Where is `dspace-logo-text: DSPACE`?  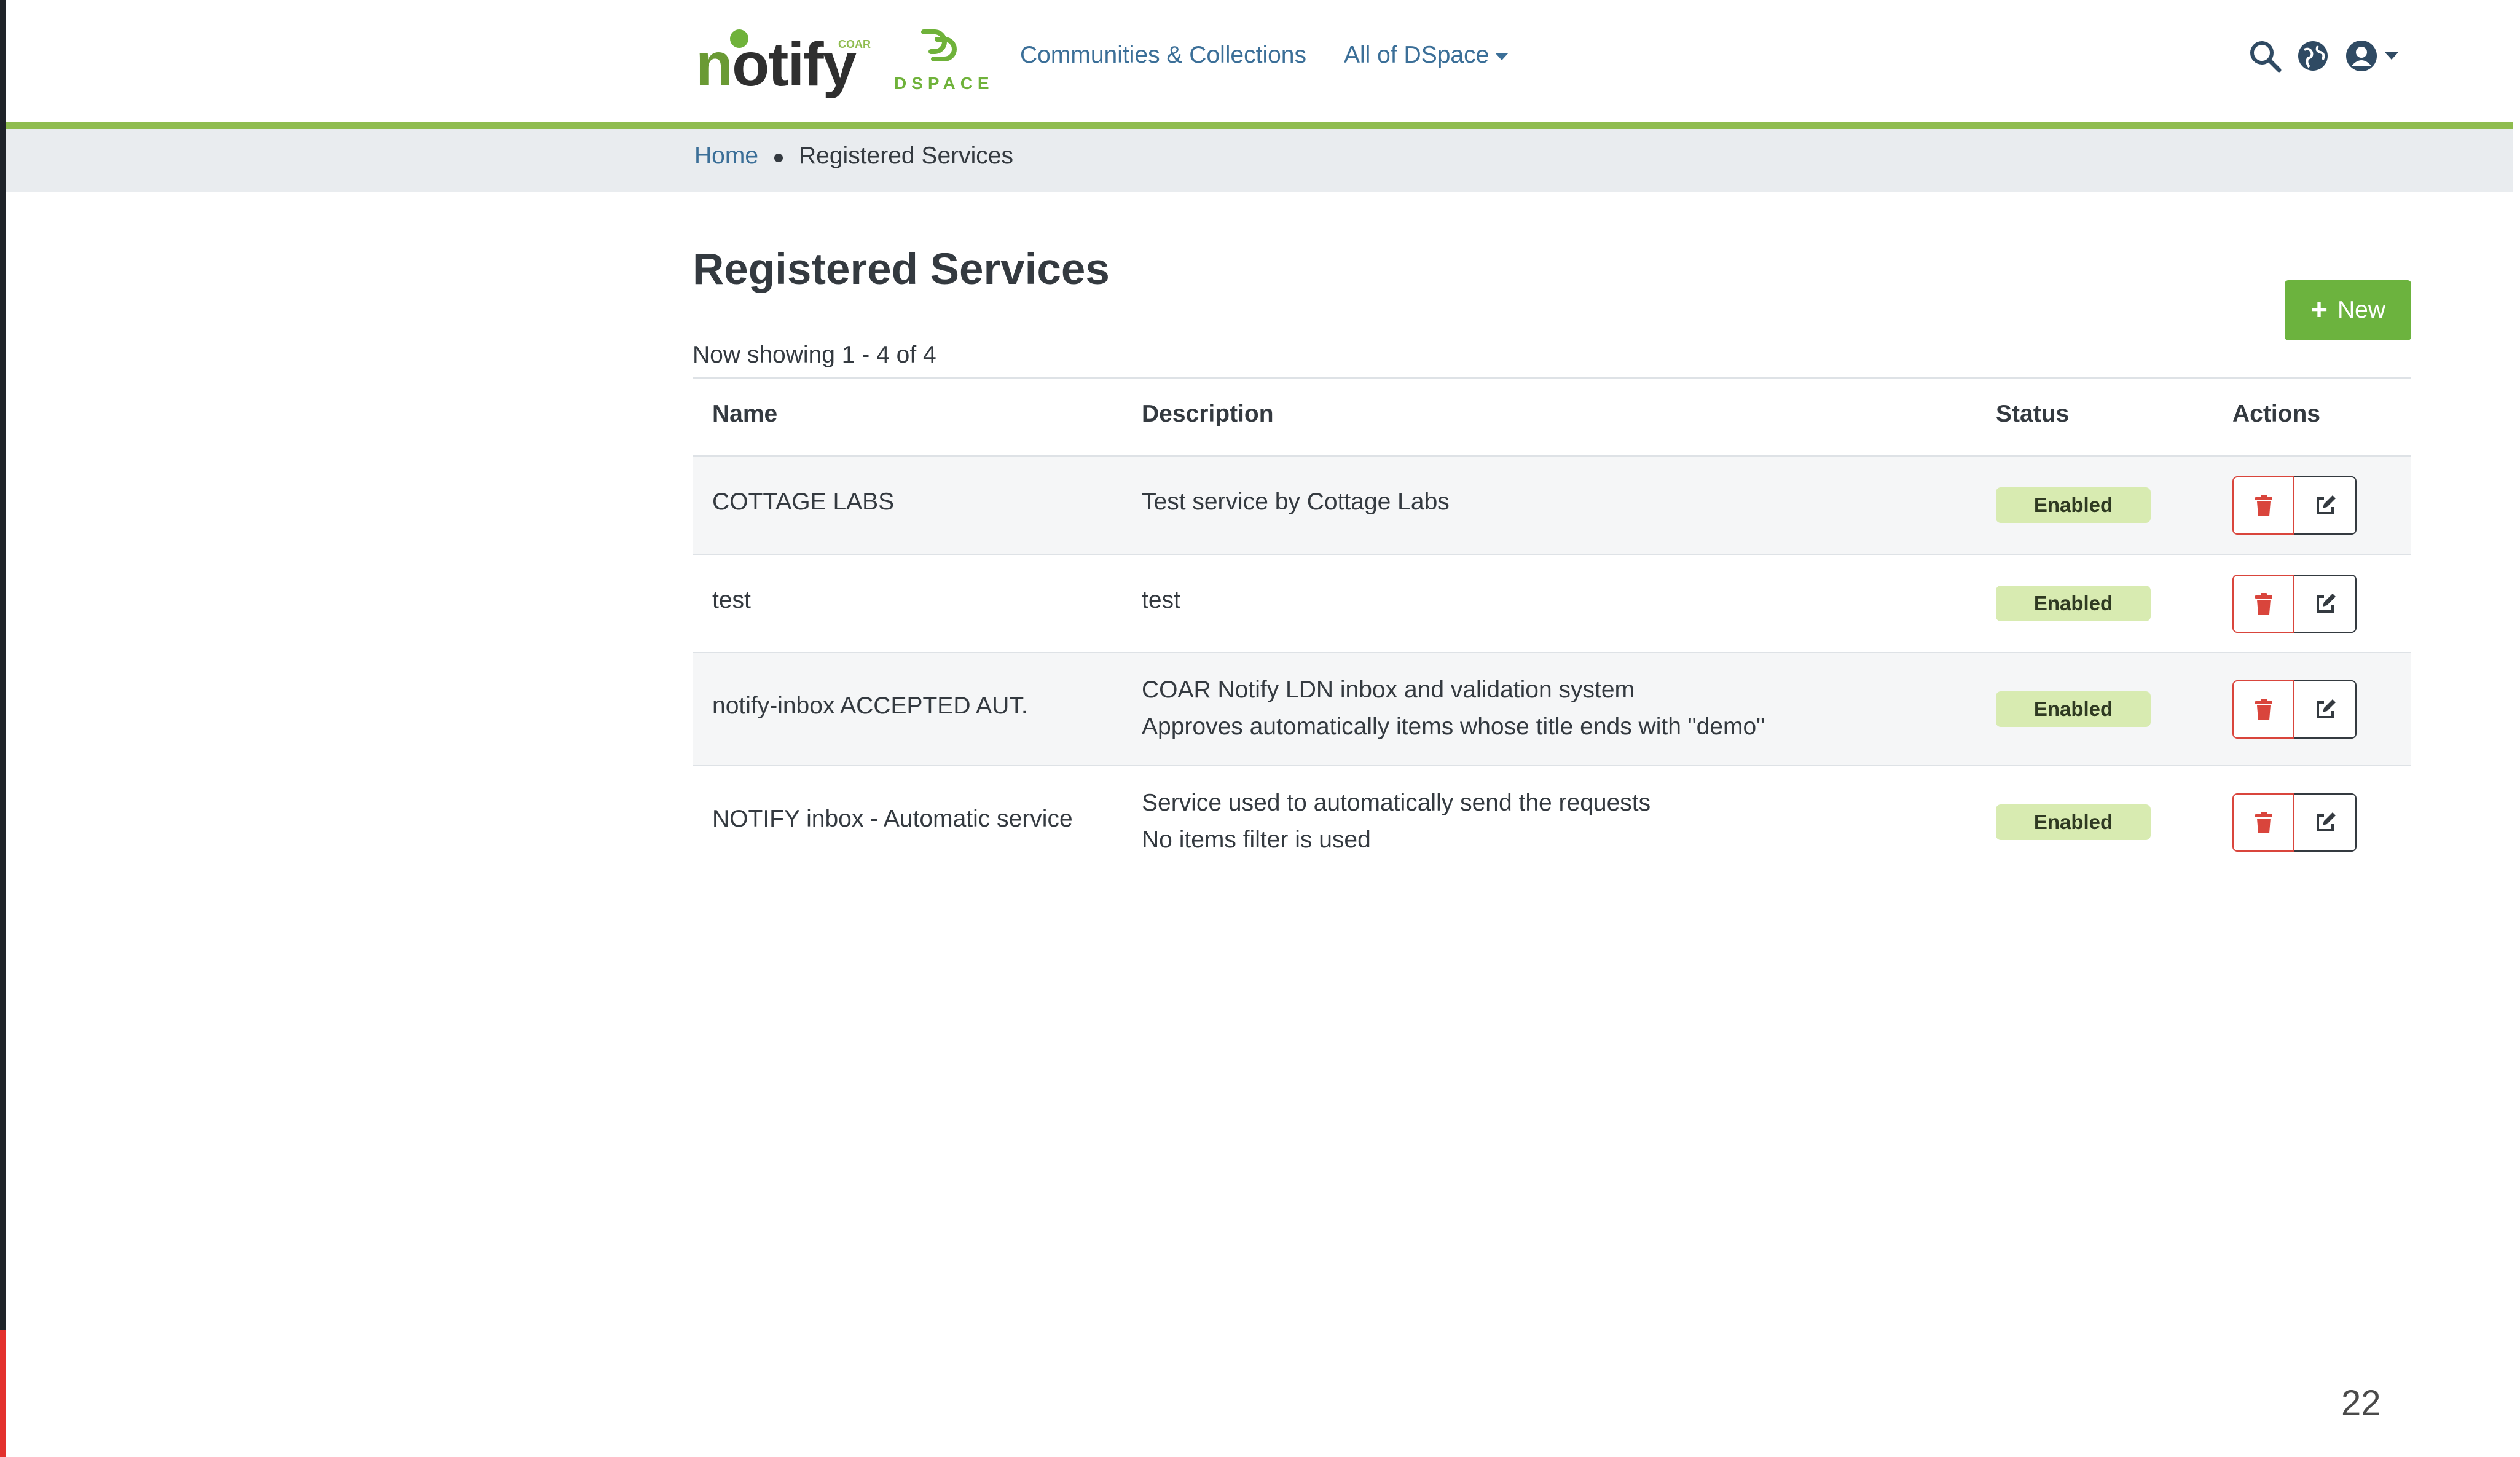
dspace-logo-text: DSPACE is located at coordinates (944, 84).